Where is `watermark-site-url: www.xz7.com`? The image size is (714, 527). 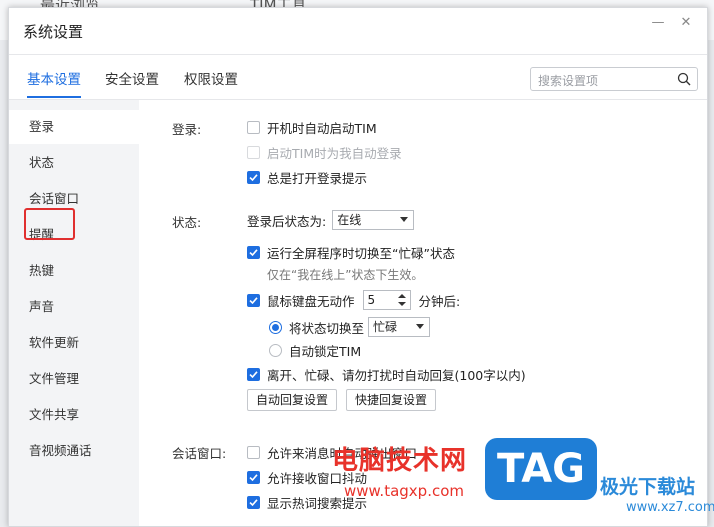
watermark-site-url: www.xz7.com is located at coordinates (670, 507).